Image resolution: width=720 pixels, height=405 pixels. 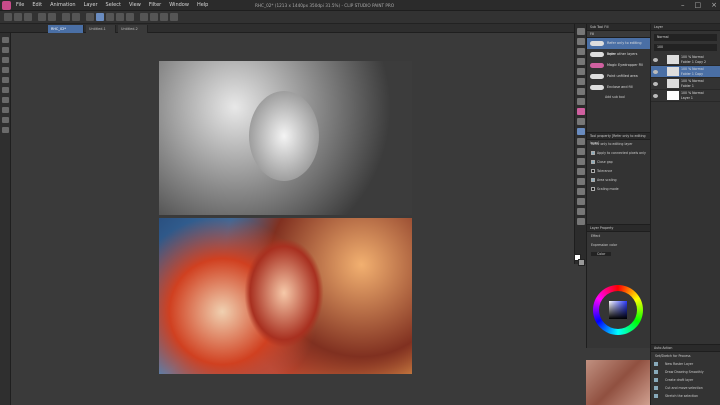 What do you see at coordinates (37, 5) in the screenshot?
I see `menu-edit: Edit` at bounding box center [37, 5].